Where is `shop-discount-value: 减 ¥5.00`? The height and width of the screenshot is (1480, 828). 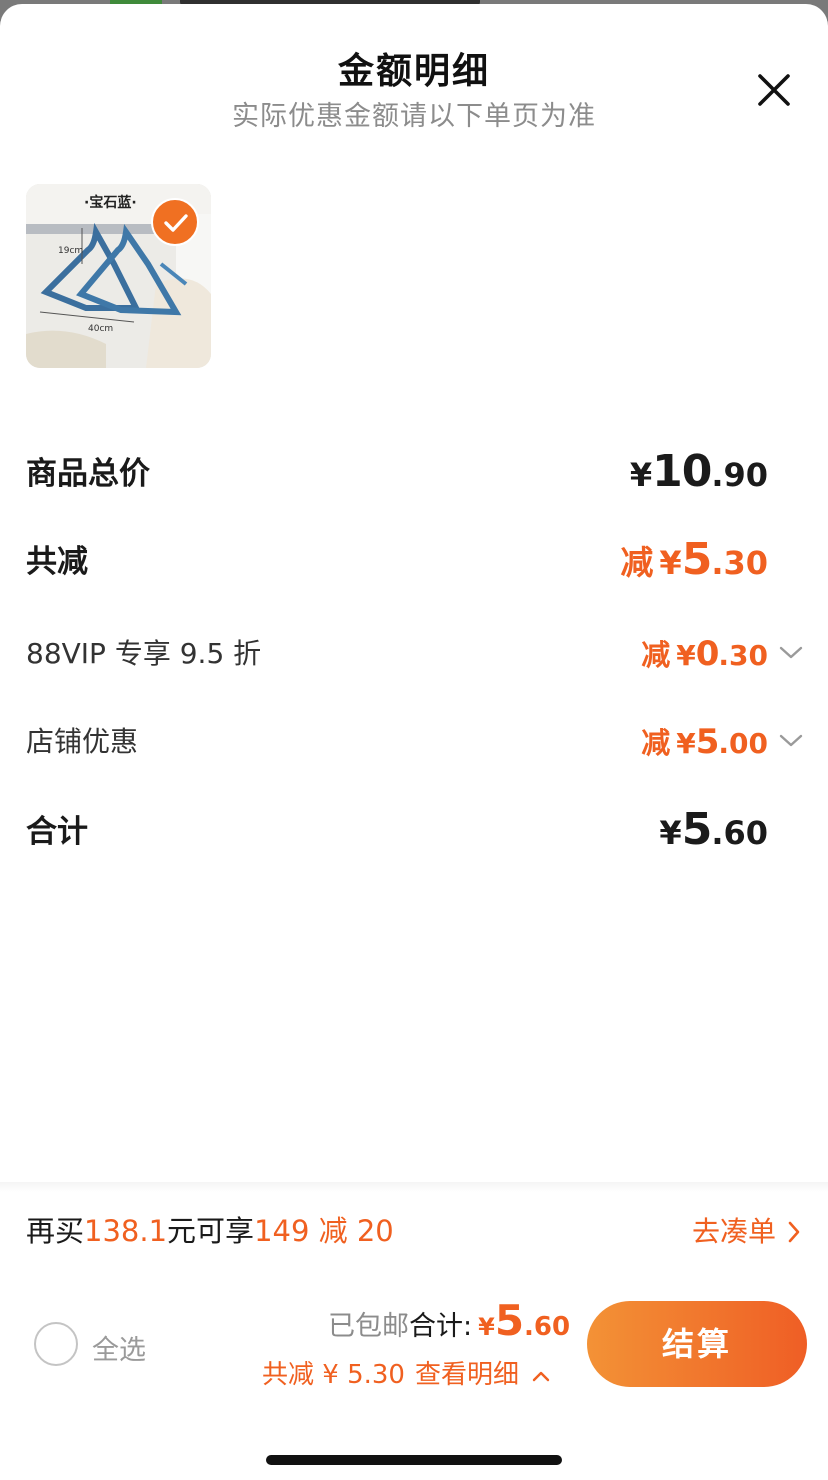
shop-discount-value: 减 ¥5.00 is located at coordinates (704, 742).